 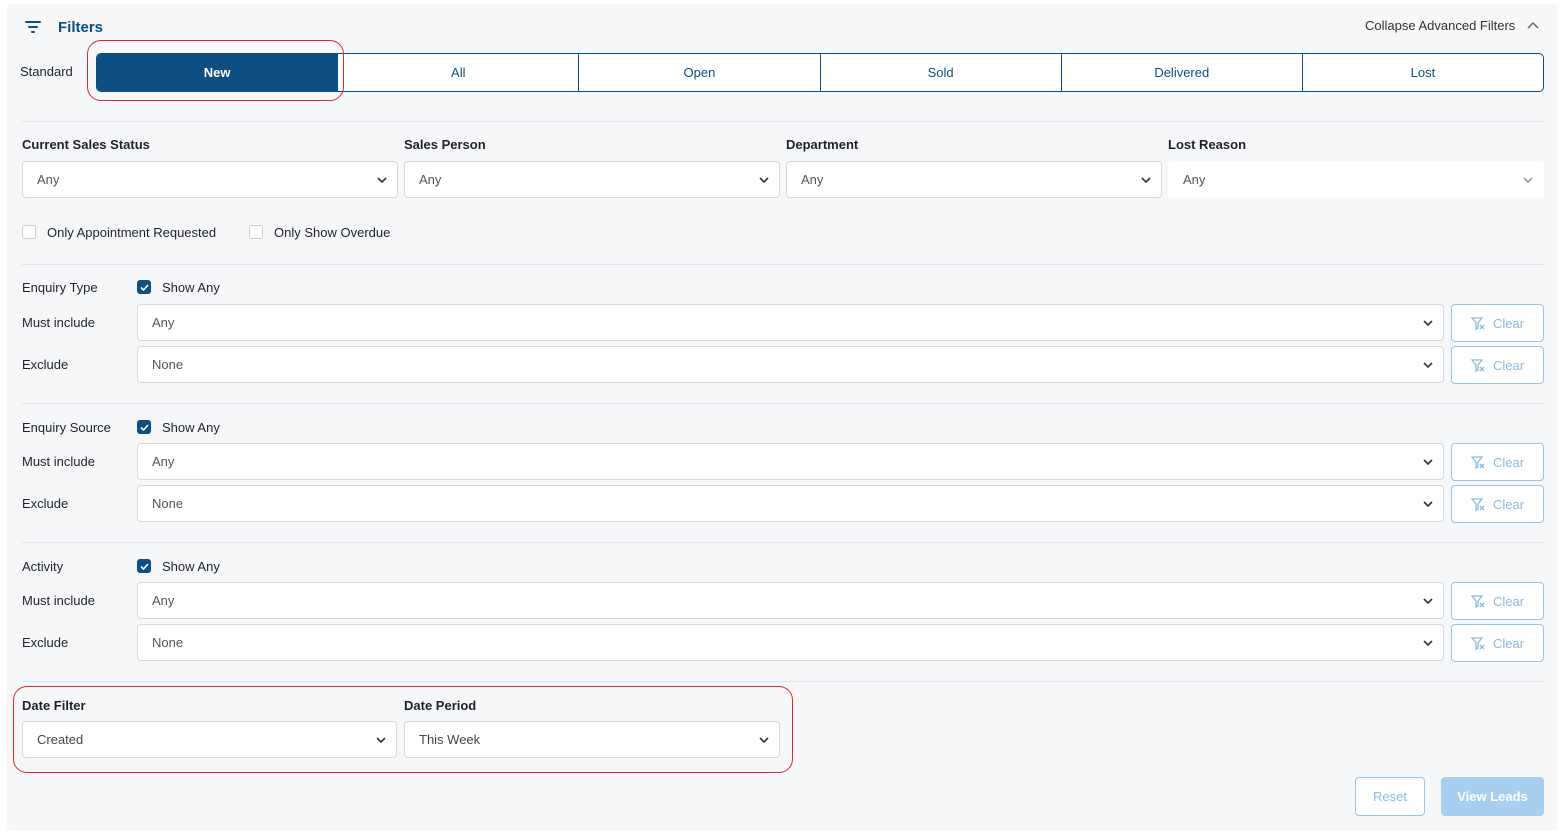 I want to click on enquiry-source-label: Enquiry Source, so click(x=66, y=427).